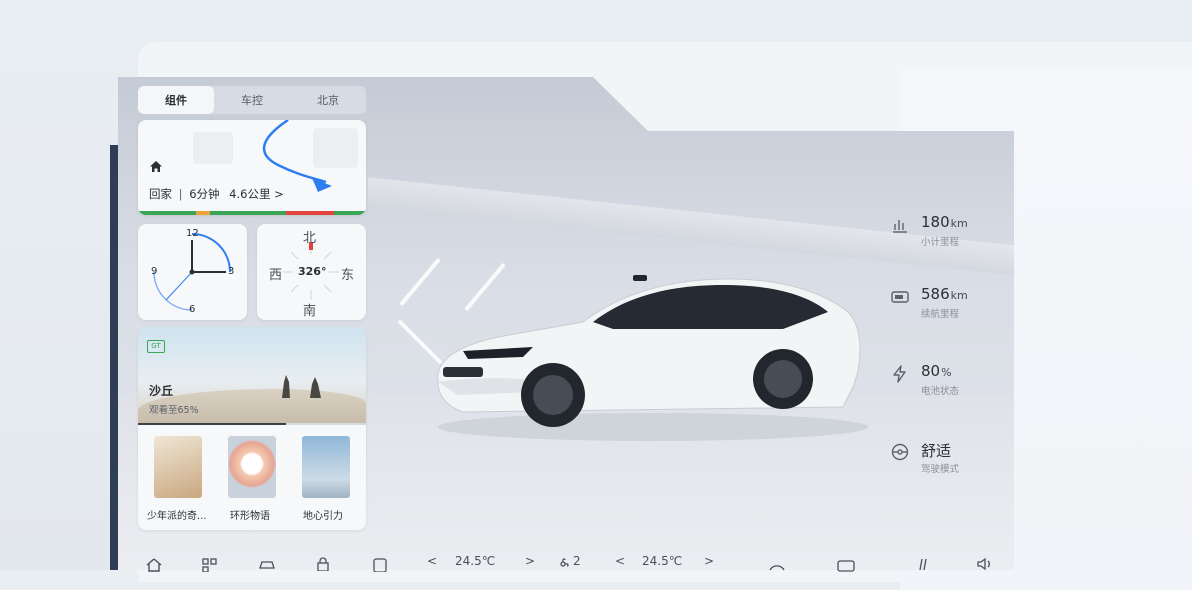 This screenshot has height=590, width=1192. Describe the element at coordinates (174, 410) in the screenshot. I see `media-progress-text: 观看至65%` at that location.